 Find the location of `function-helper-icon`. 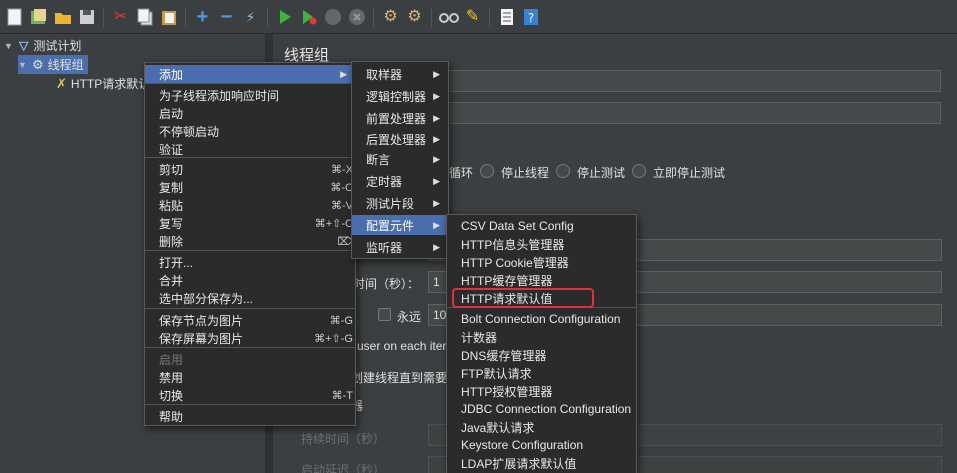

function-helper-icon is located at coordinates (506, 16).